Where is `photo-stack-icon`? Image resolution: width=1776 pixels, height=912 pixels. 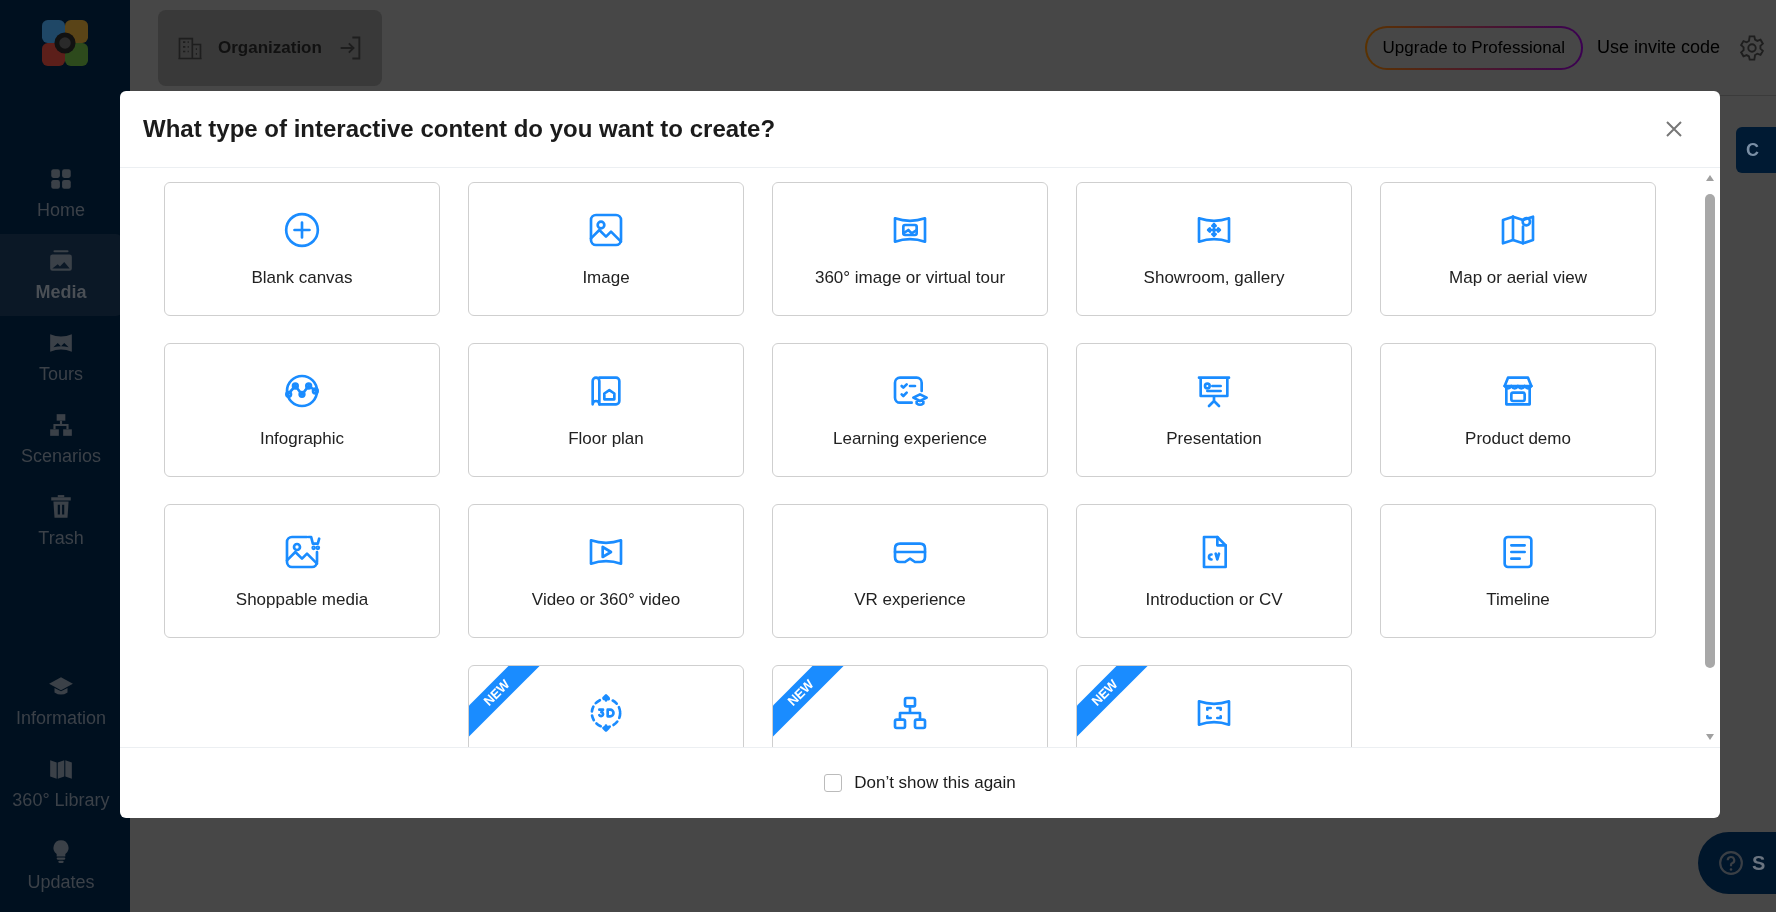
photo-stack-icon is located at coordinates (61, 260).